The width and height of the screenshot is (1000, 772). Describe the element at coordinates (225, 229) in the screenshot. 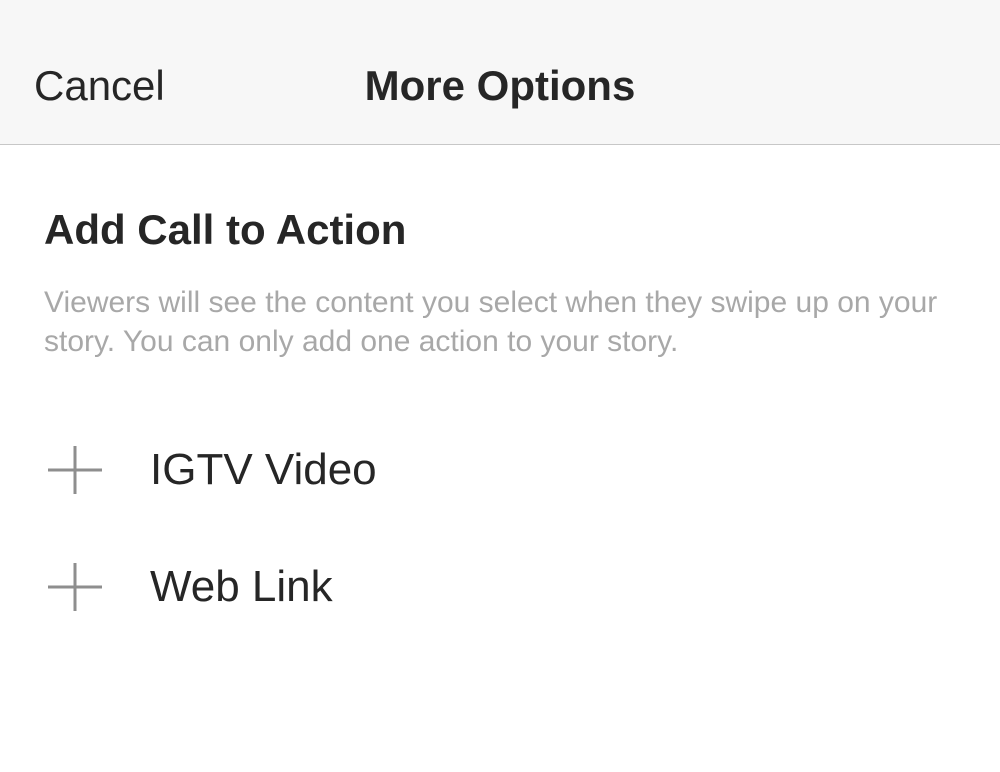

I see `section-heading: Add Call to Action` at that location.